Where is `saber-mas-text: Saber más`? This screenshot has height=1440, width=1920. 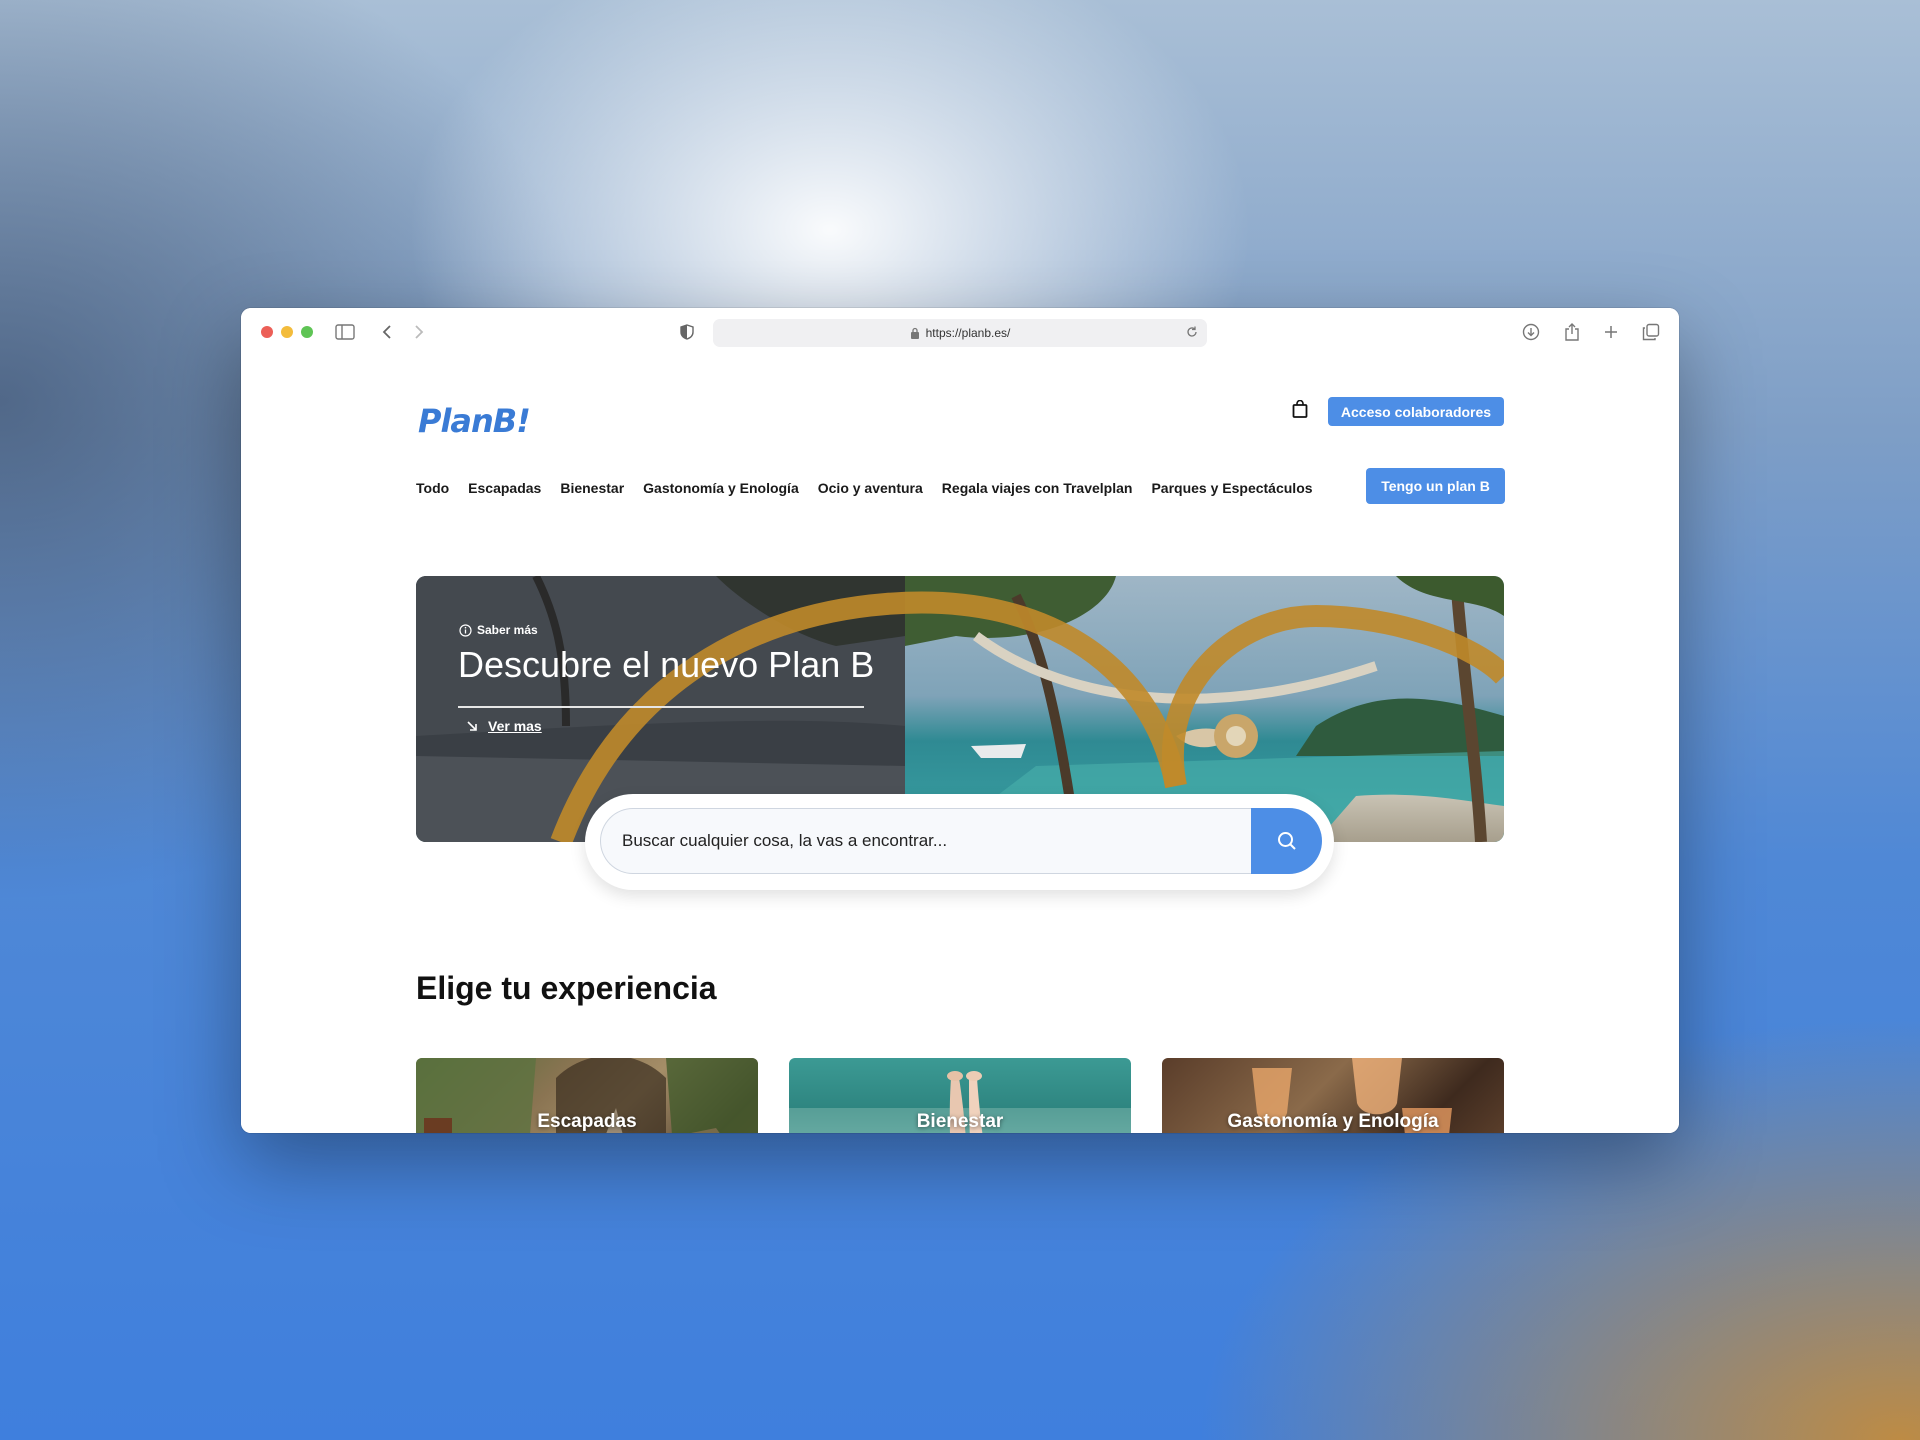 saber-mas-text: Saber más is located at coordinates (507, 630).